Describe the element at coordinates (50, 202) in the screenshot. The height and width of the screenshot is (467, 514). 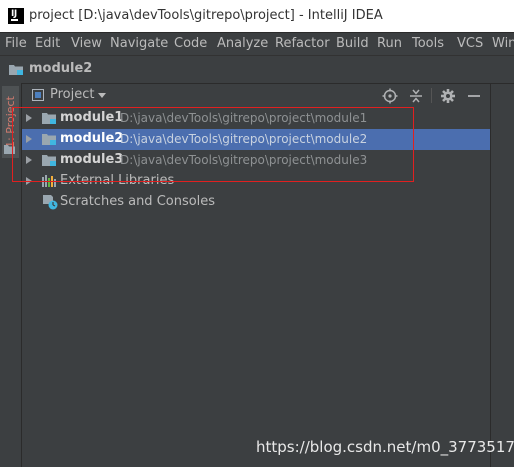
I see `scratches-icon` at that location.